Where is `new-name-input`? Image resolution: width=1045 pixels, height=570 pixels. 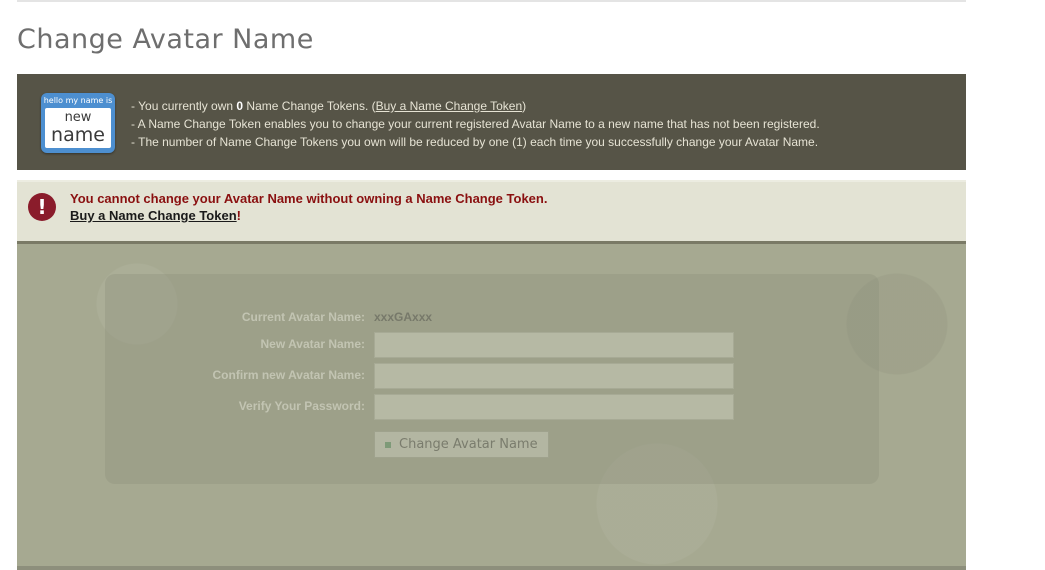 new-name-input is located at coordinates (554, 345).